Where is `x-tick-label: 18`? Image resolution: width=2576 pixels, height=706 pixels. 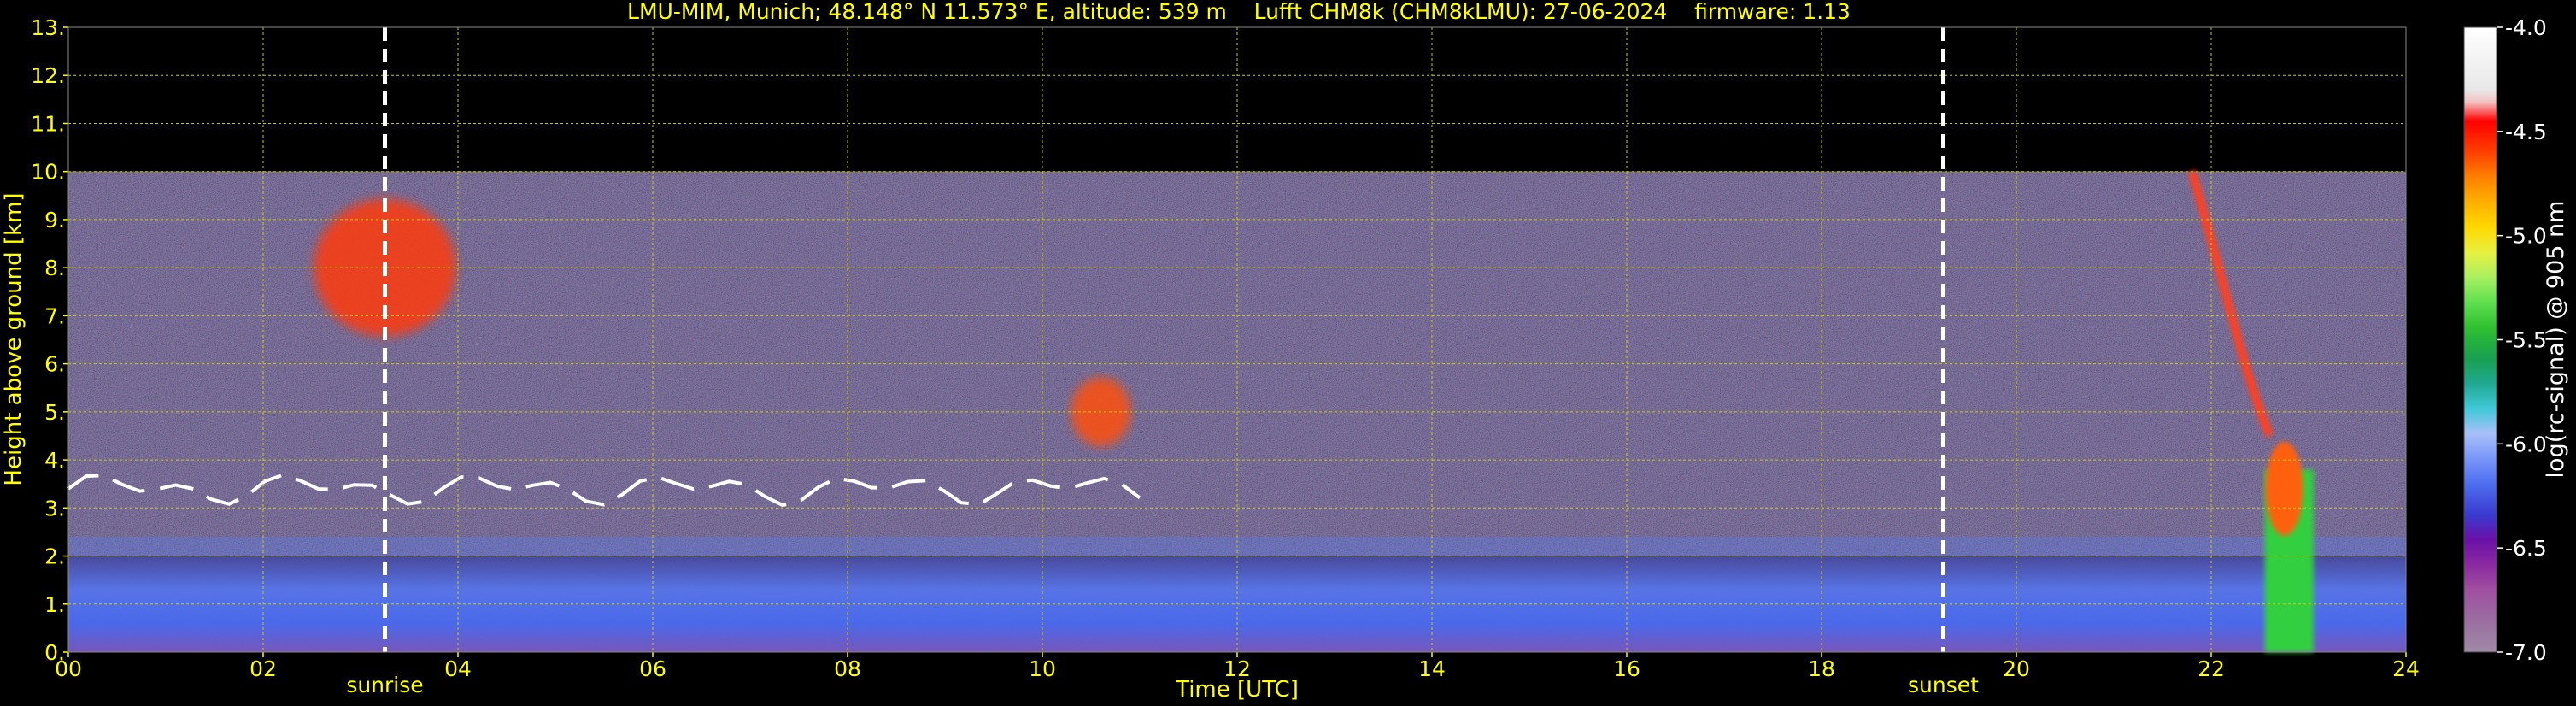
x-tick-label: 18 is located at coordinates (1821, 668).